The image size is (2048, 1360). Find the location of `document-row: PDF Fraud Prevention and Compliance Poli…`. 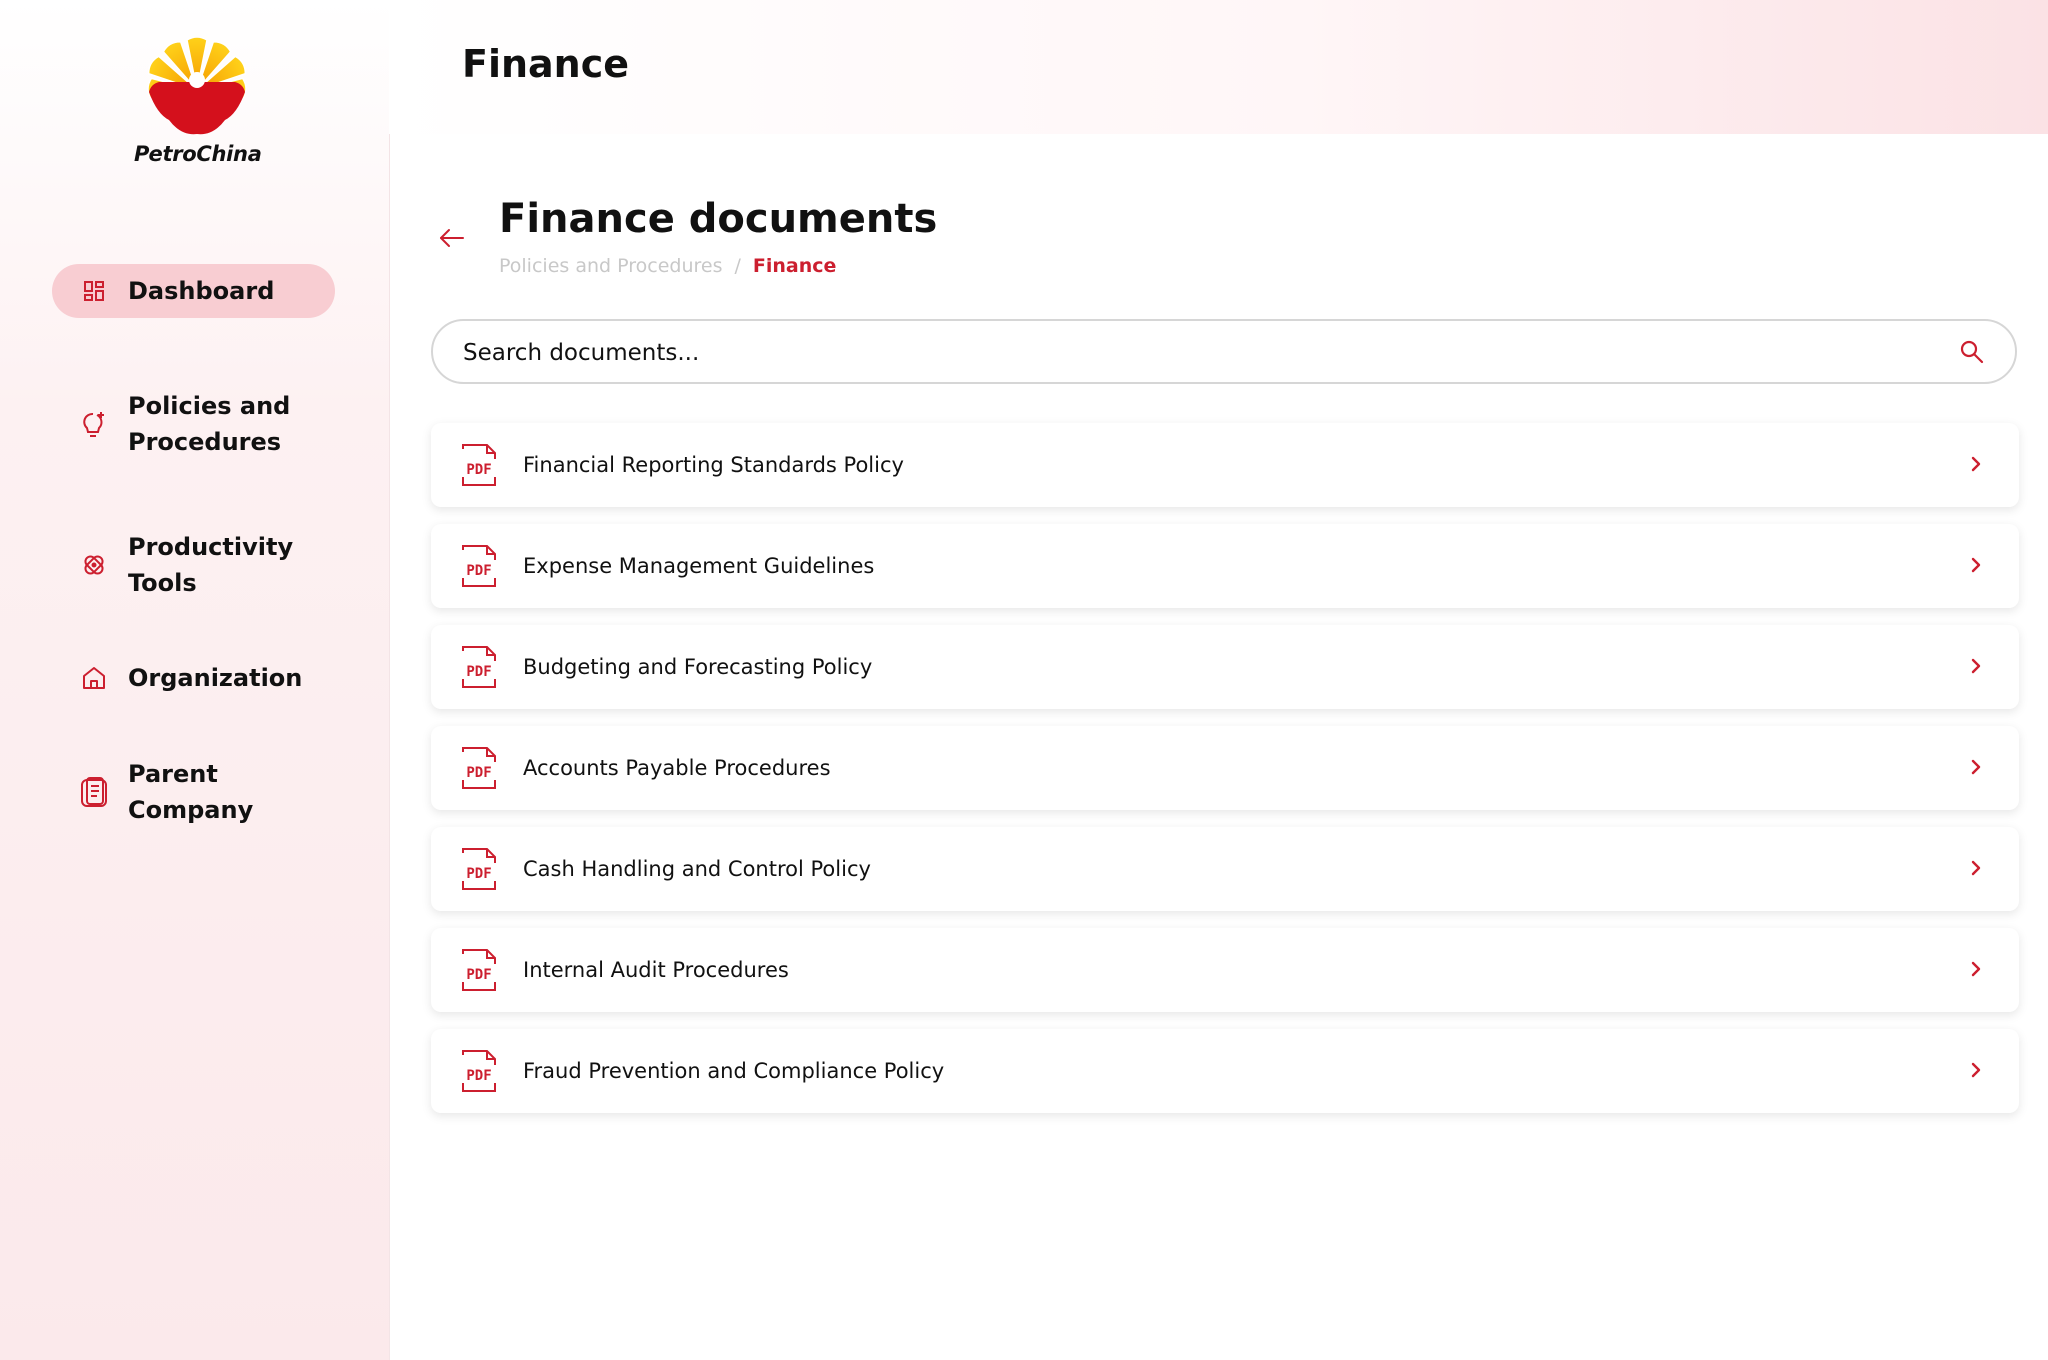

document-row: PDF Fraud Prevention and Compliance Poli… is located at coordinates (1225, 1071).